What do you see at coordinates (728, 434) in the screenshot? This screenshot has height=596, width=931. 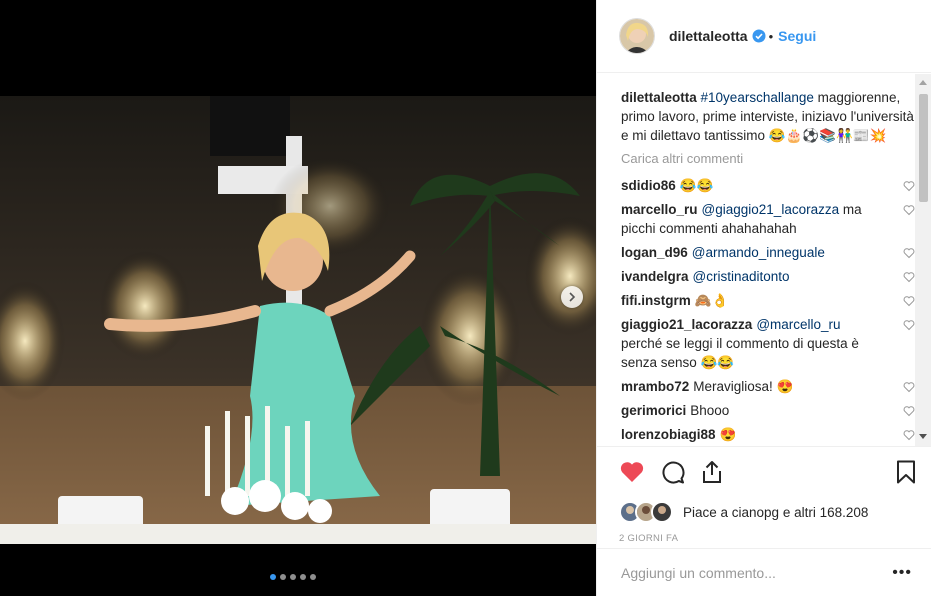 I see `comment-text: 😍` at bounding box center [728, 434].